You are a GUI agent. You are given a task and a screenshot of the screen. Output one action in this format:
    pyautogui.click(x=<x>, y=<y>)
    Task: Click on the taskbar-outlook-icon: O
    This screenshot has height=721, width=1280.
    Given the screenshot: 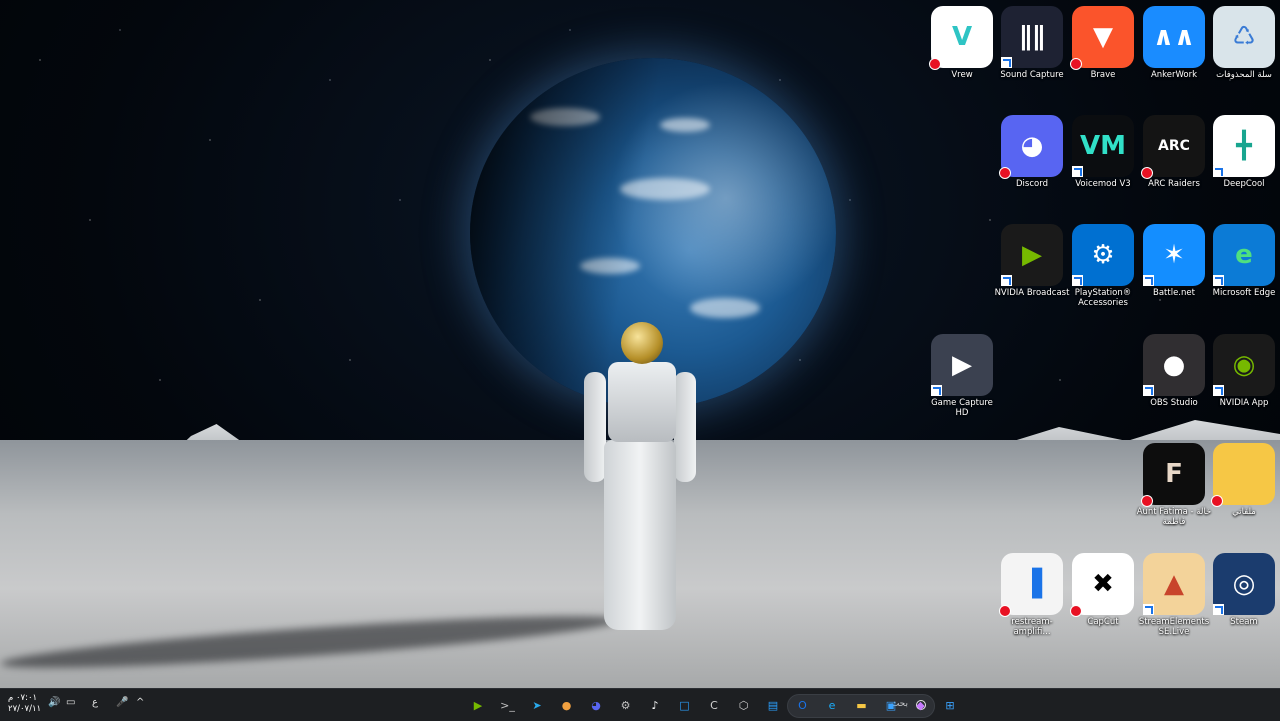 What is the action you would take?
    pyautogui.click(x=803, y=705)
    